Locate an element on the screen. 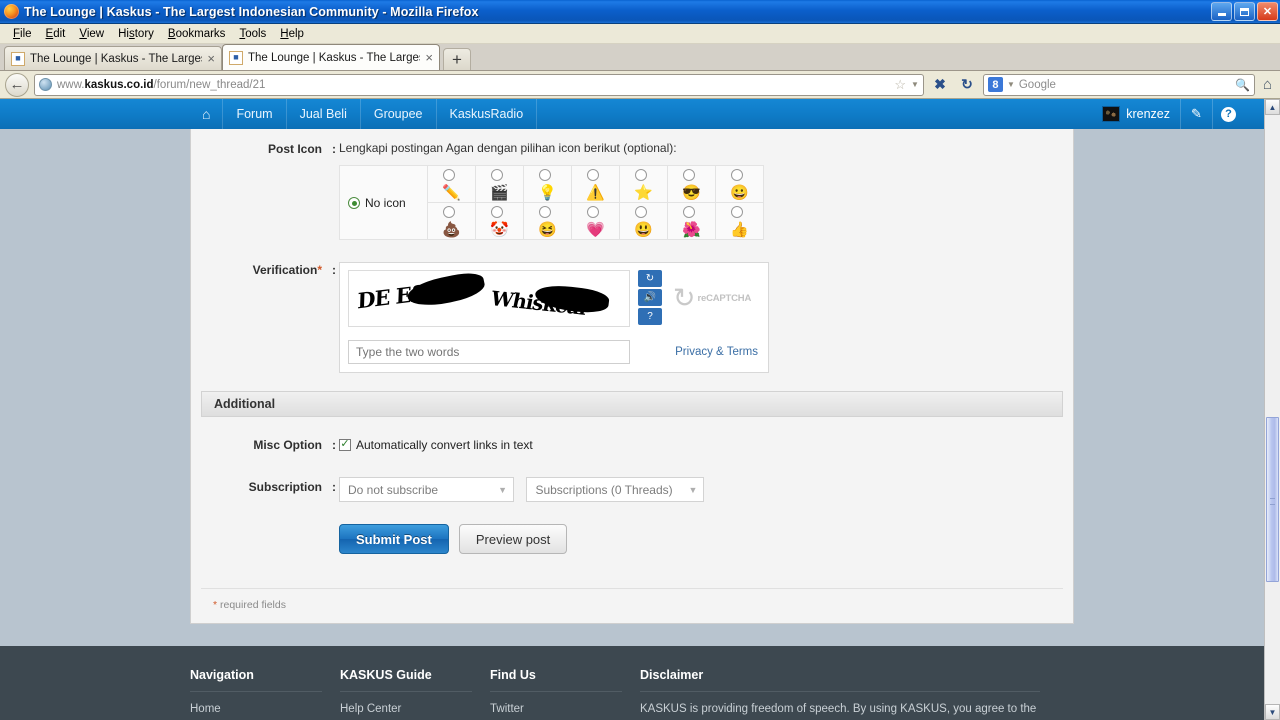 The height and width of the screenshot is (720, 1280). post-icon-option: ✏️ is located at coordinates (451, 184).